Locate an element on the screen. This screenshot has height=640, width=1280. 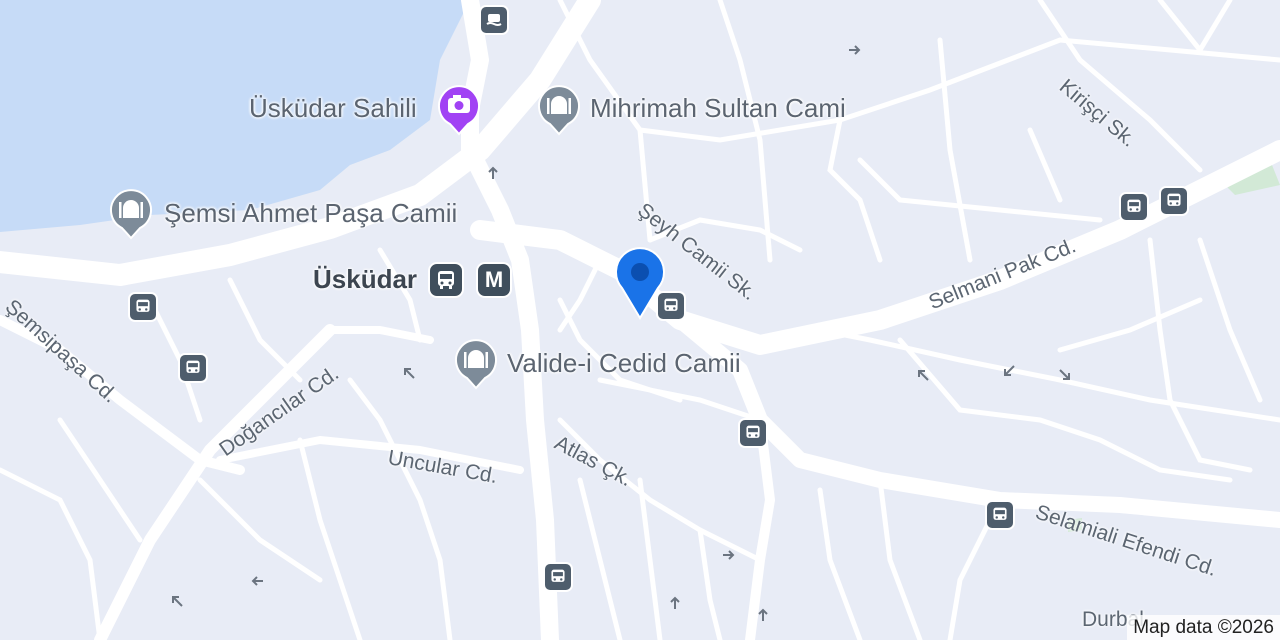
place-label-semsi-ahmet-pasa-camii: Şemsi Ahmet Paşa Camii is located at coordinates (310, 213).